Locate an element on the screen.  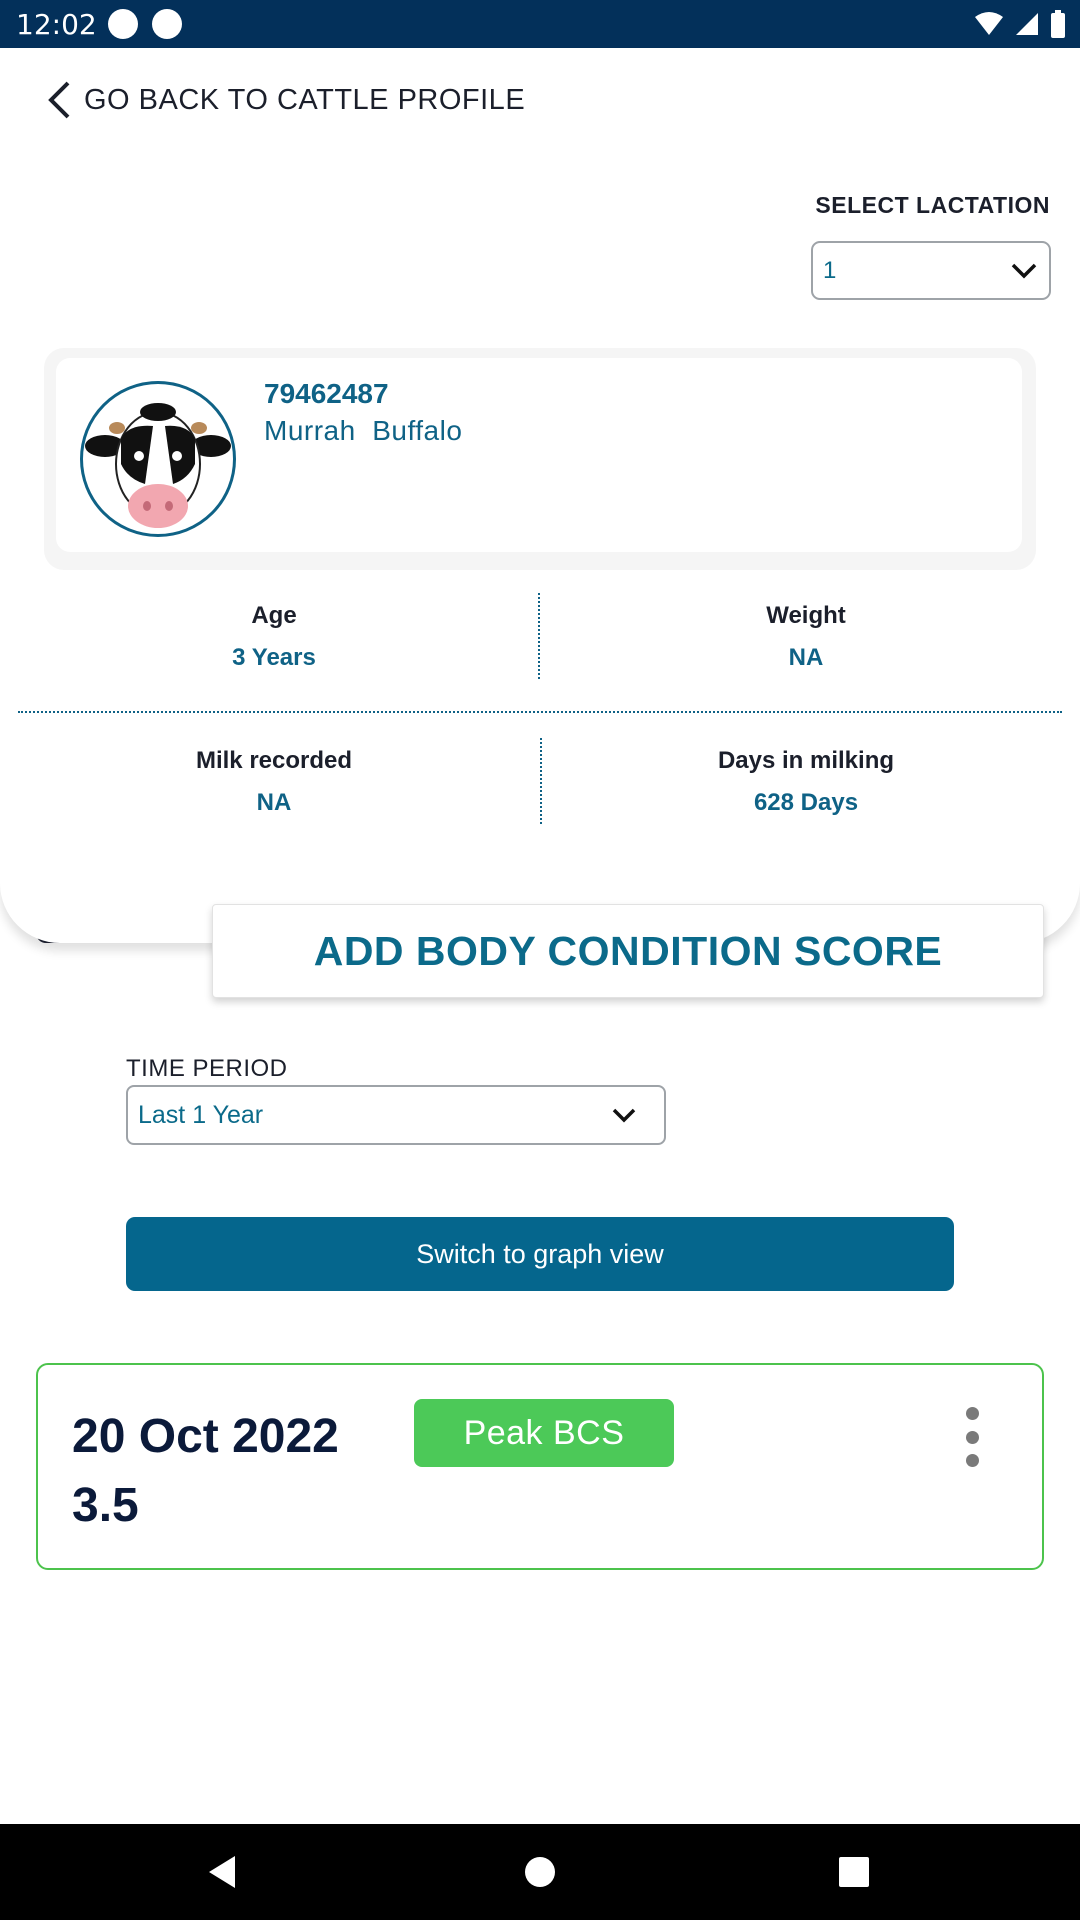
lactation-label: SELECT LACTATION is located at coordinates (932, 205).